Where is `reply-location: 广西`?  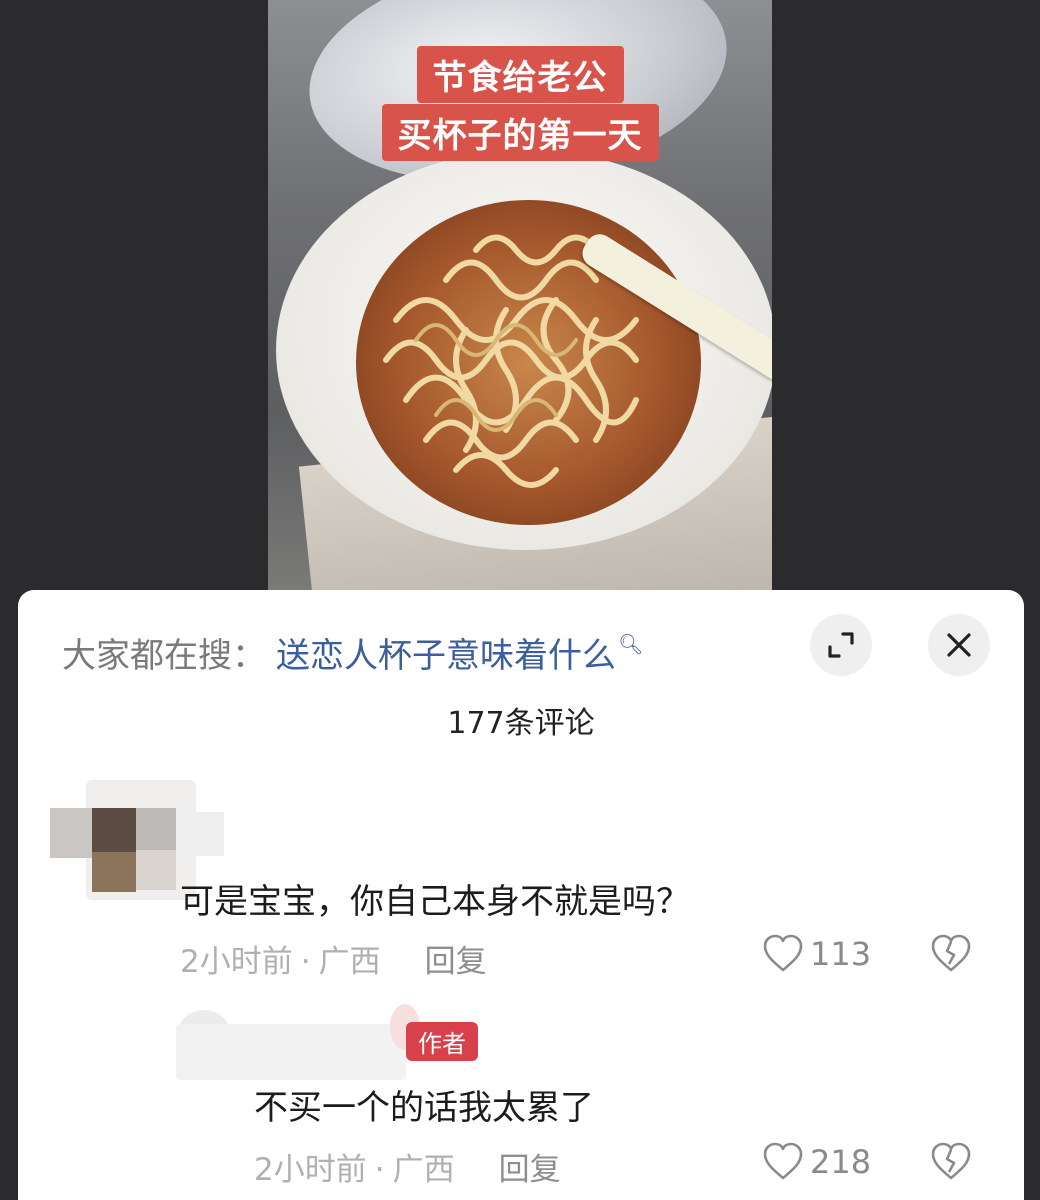 reply-location: 广西 is located at coordinates (423, 1170).